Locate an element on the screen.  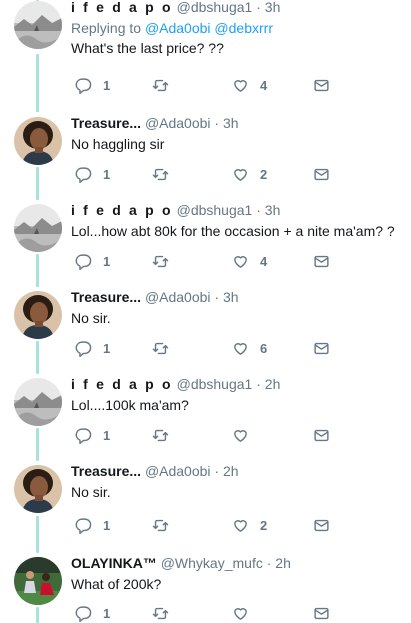
like-count: 2 is located at coordinates (264, 174).